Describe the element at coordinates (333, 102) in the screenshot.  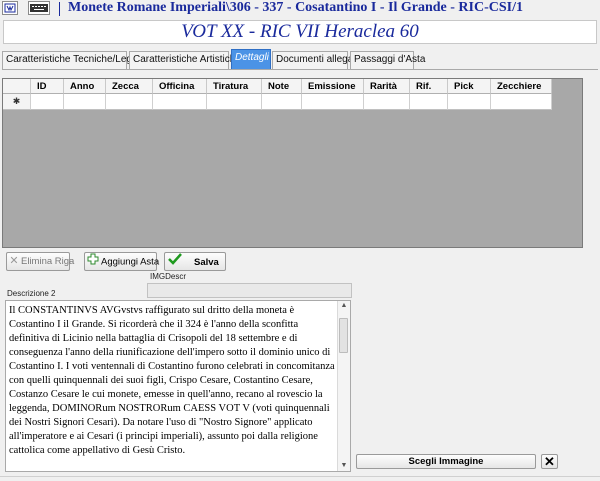
I see `cell-emissione` at that location.